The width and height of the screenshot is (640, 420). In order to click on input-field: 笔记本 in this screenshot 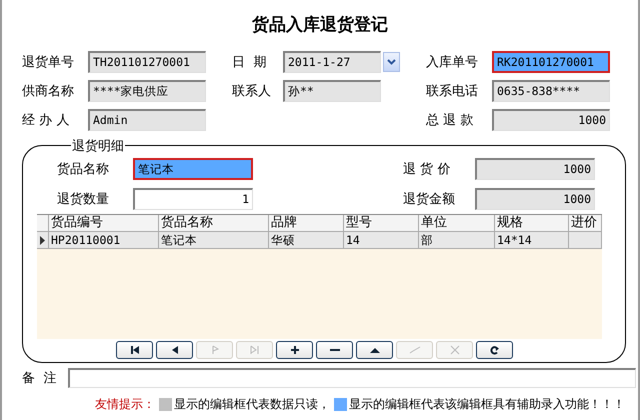, I will do `click(193, 169)`.